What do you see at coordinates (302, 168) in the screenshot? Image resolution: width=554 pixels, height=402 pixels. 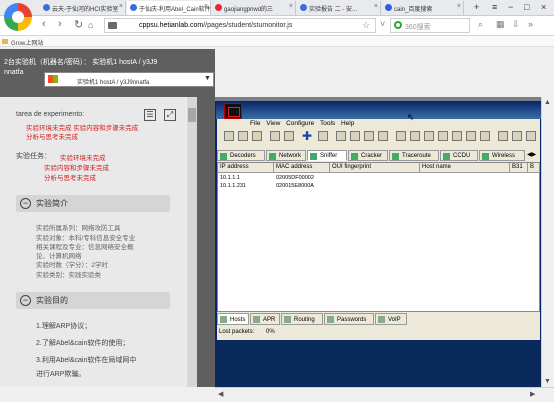 I see `column-header: MAC address` at bounding box center [302, 168].